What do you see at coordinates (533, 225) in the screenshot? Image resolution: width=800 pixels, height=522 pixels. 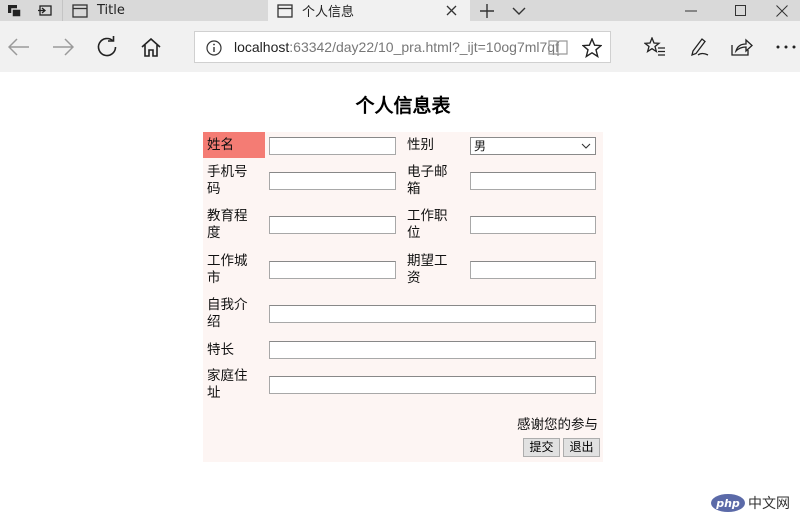 I see `job-title-input` at bounding box center [533, 225].